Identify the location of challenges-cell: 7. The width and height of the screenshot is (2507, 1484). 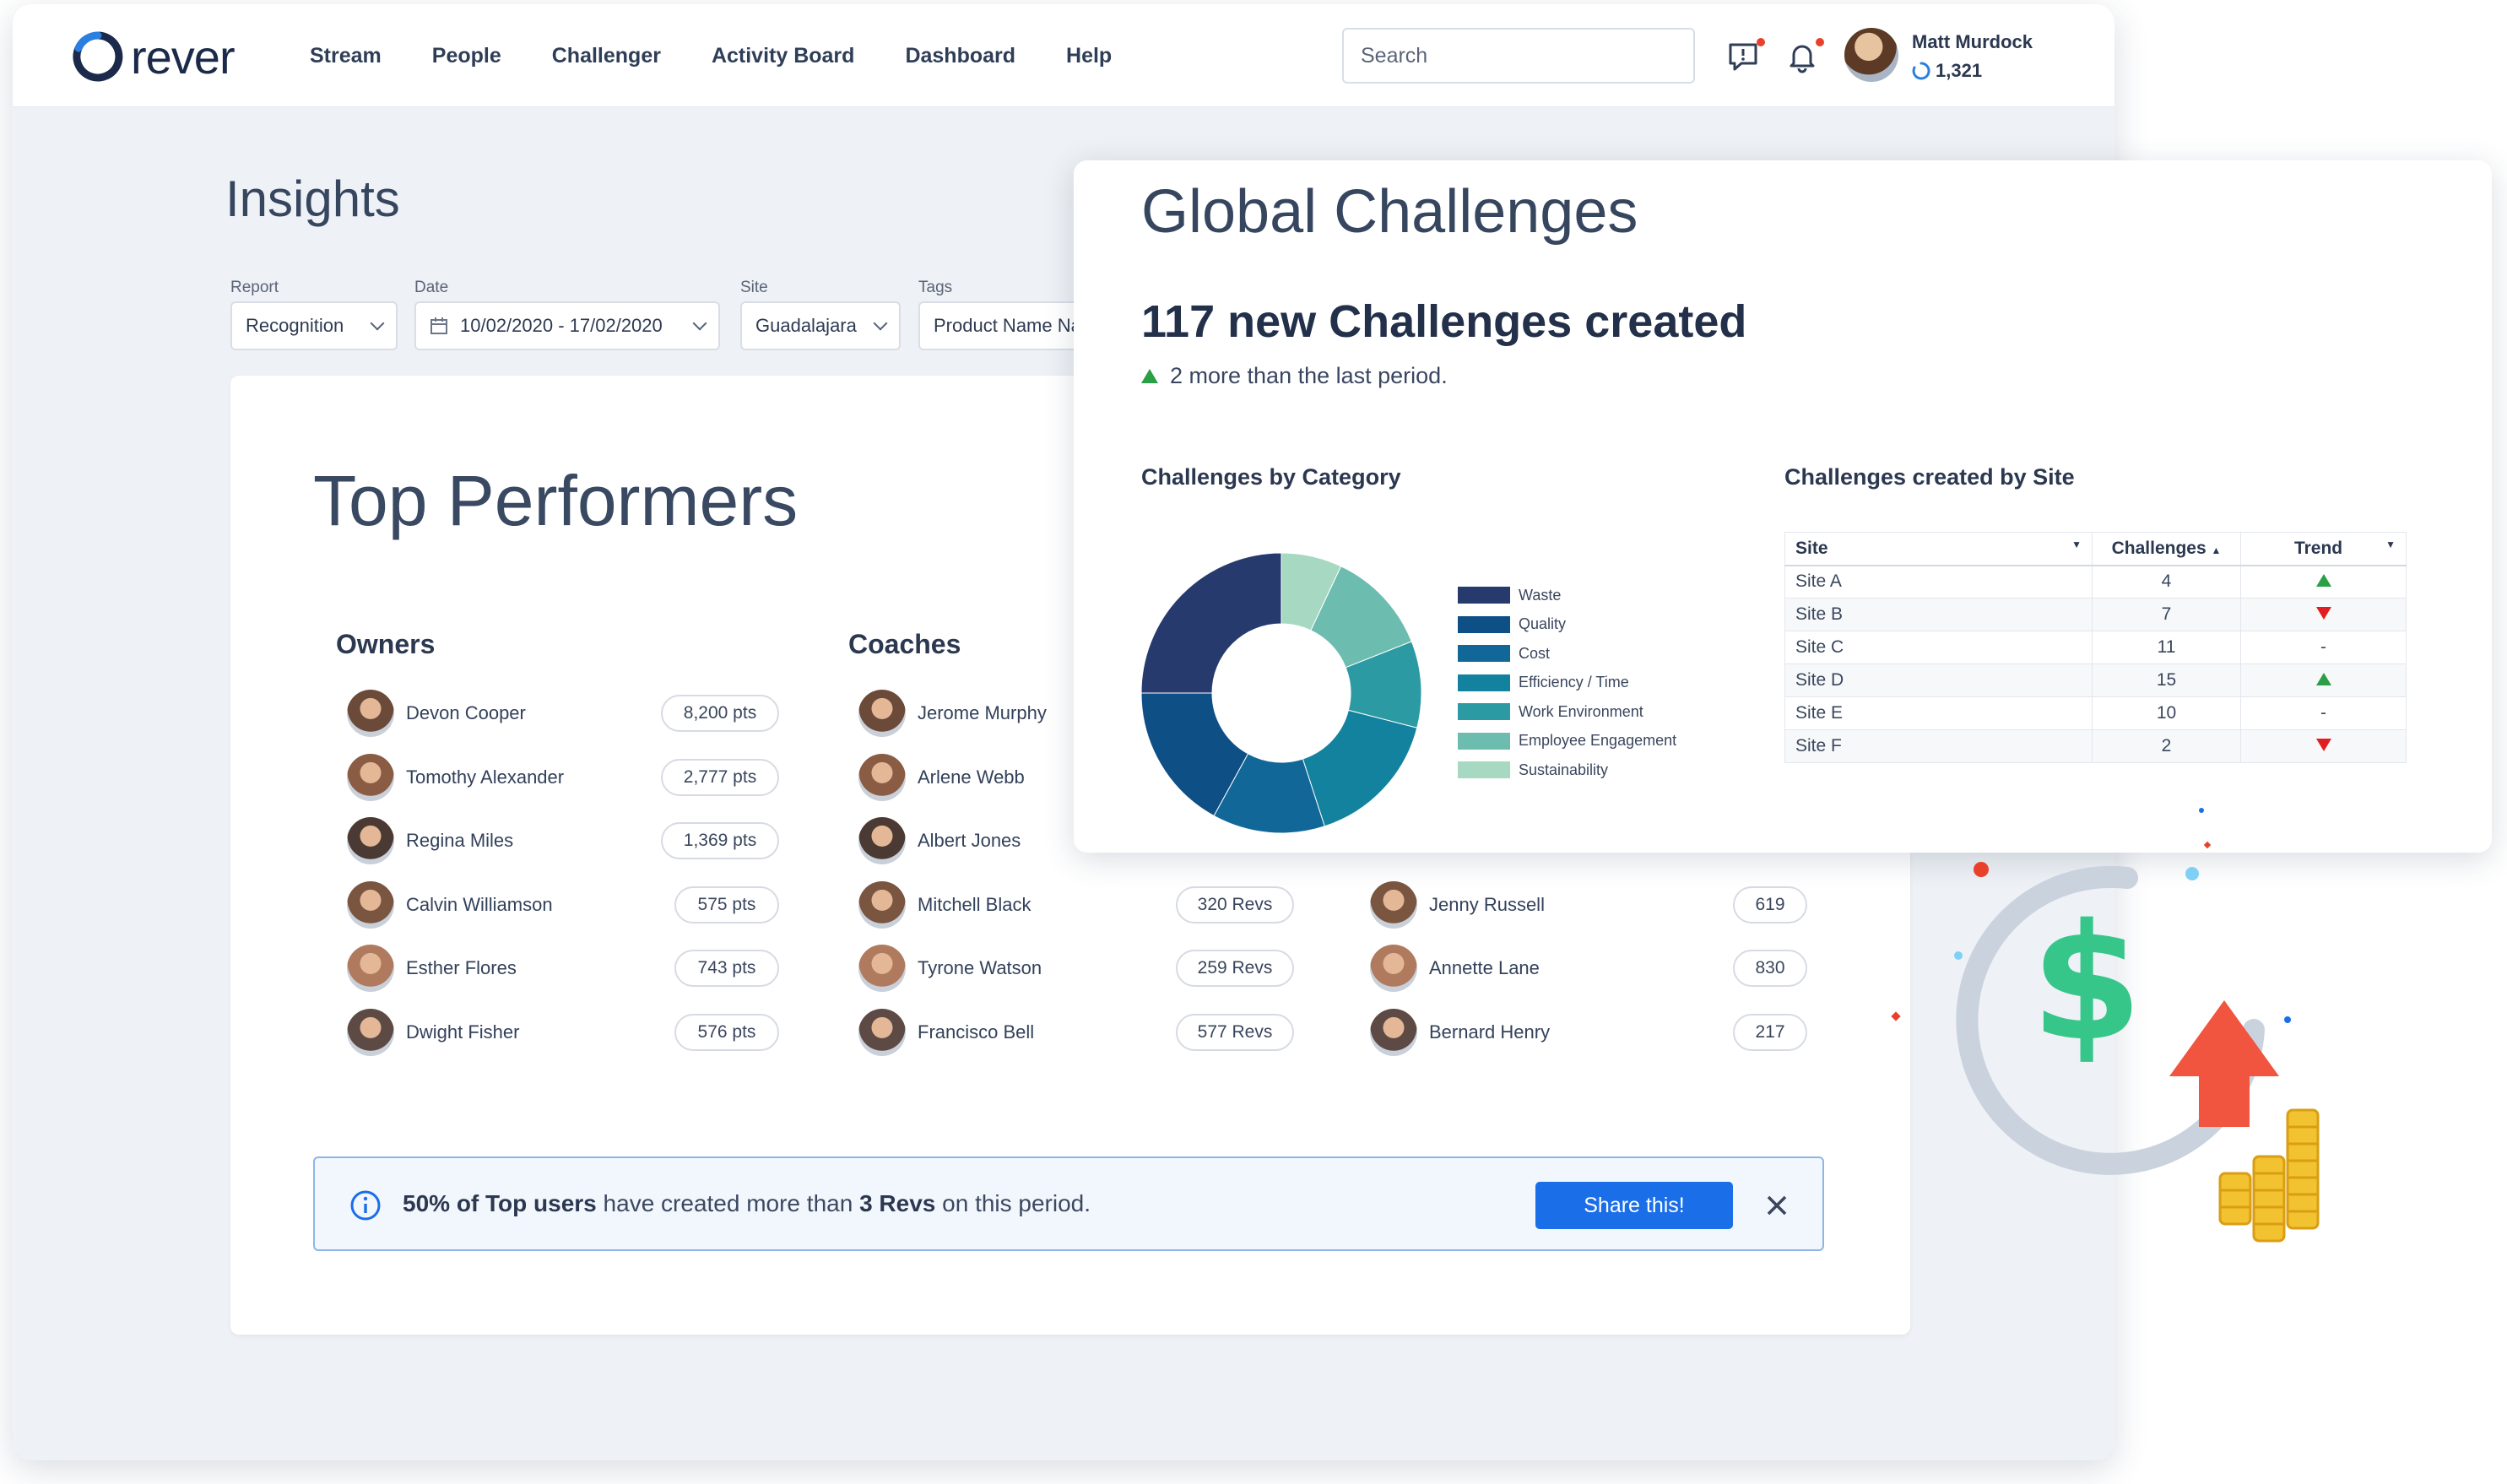
(2166, 614).